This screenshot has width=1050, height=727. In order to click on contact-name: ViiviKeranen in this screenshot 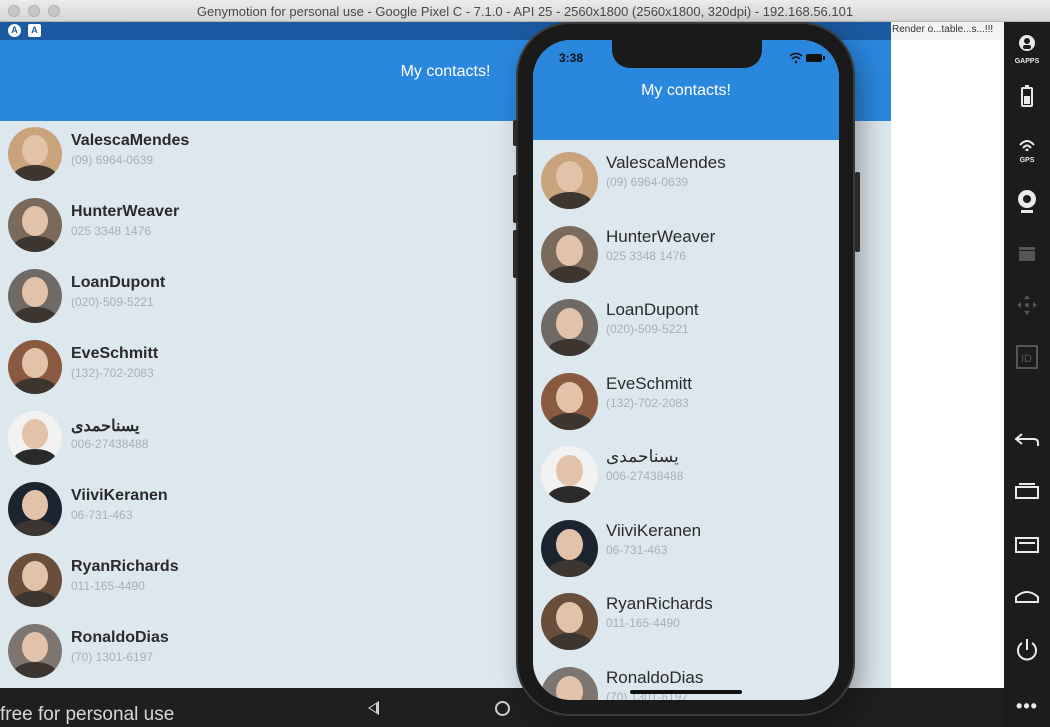, I will do `click(654, 530)`.